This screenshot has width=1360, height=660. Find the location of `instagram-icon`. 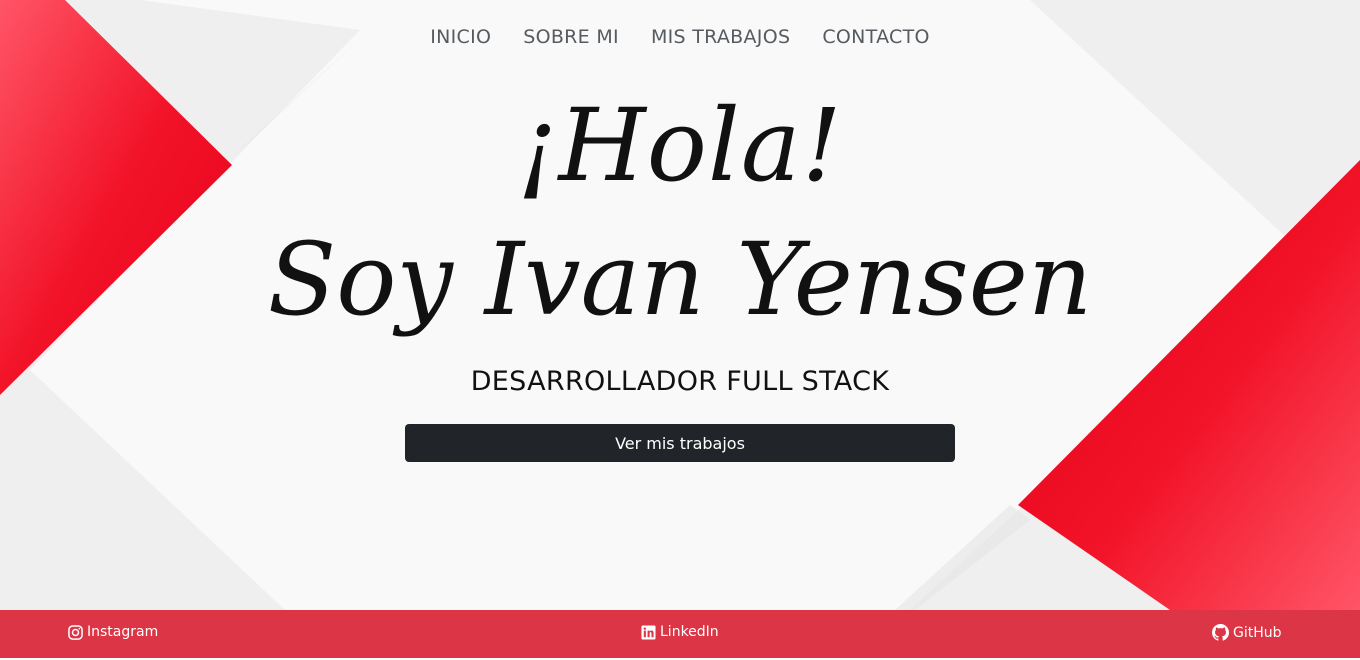

instagram-icon is located at coordinates (75, 632).